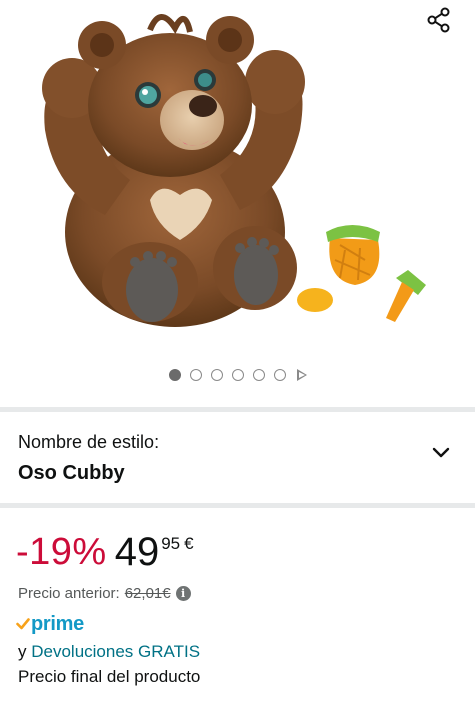 Image resolution: width=475 pixels, height=705 pixels. I want to click on prime-badge: prime, so click(50, 624).